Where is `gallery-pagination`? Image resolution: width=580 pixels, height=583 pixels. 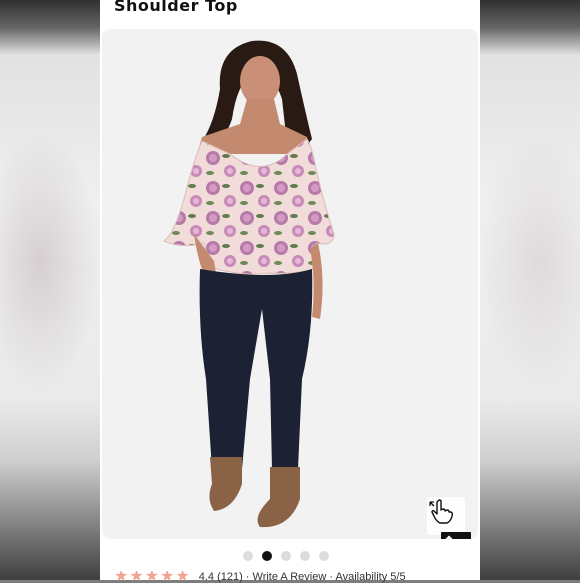 gallery-pagination is located at coordinates (286, 556).